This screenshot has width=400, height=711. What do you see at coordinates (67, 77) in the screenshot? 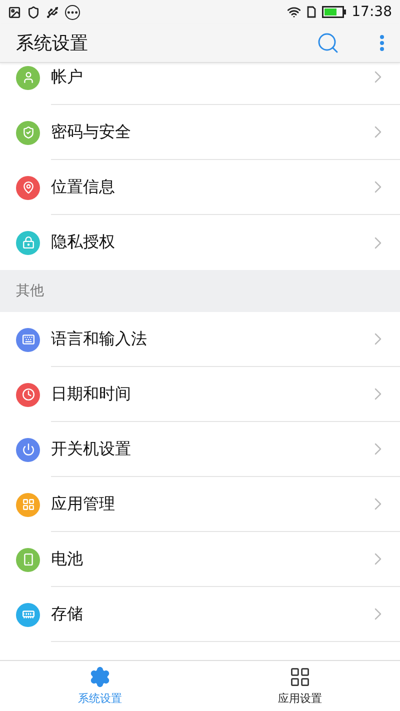
I see `item-label: 帐户` at bounding box center [67, 77].